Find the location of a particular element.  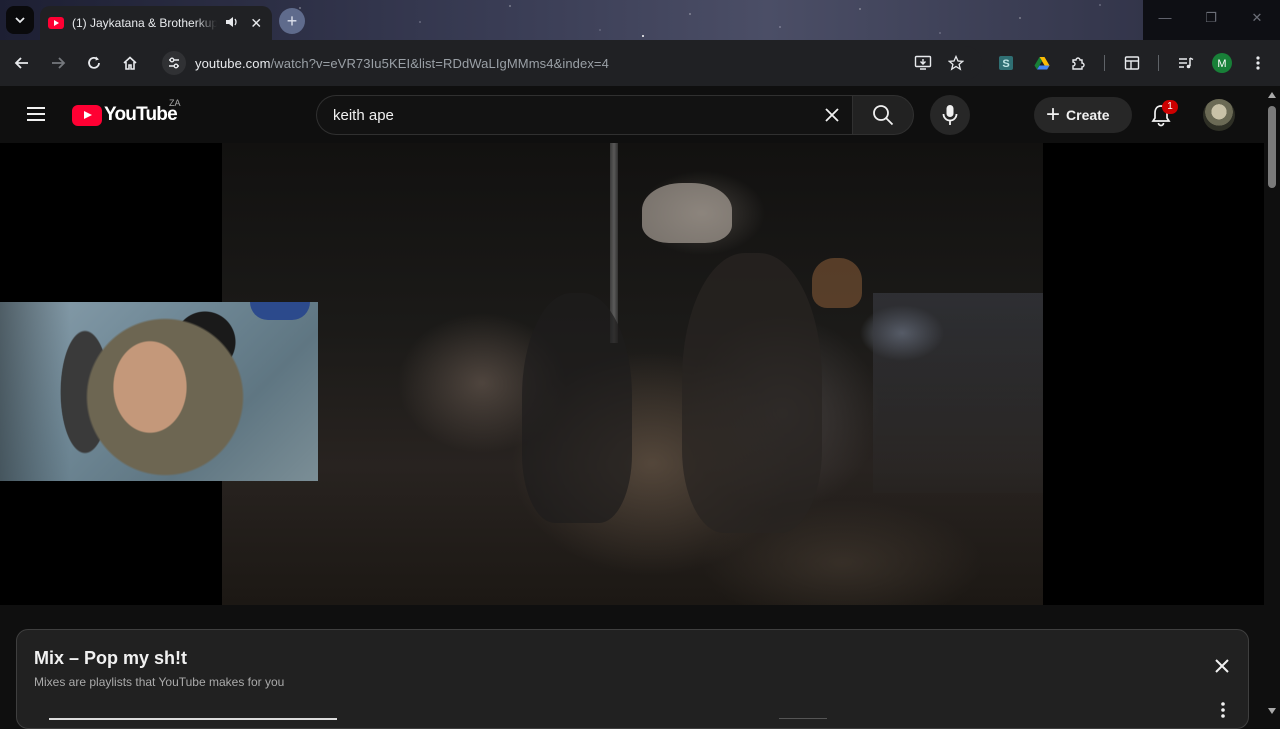

scroll-up-arrow-icon is located at coordinates (1272, 95).